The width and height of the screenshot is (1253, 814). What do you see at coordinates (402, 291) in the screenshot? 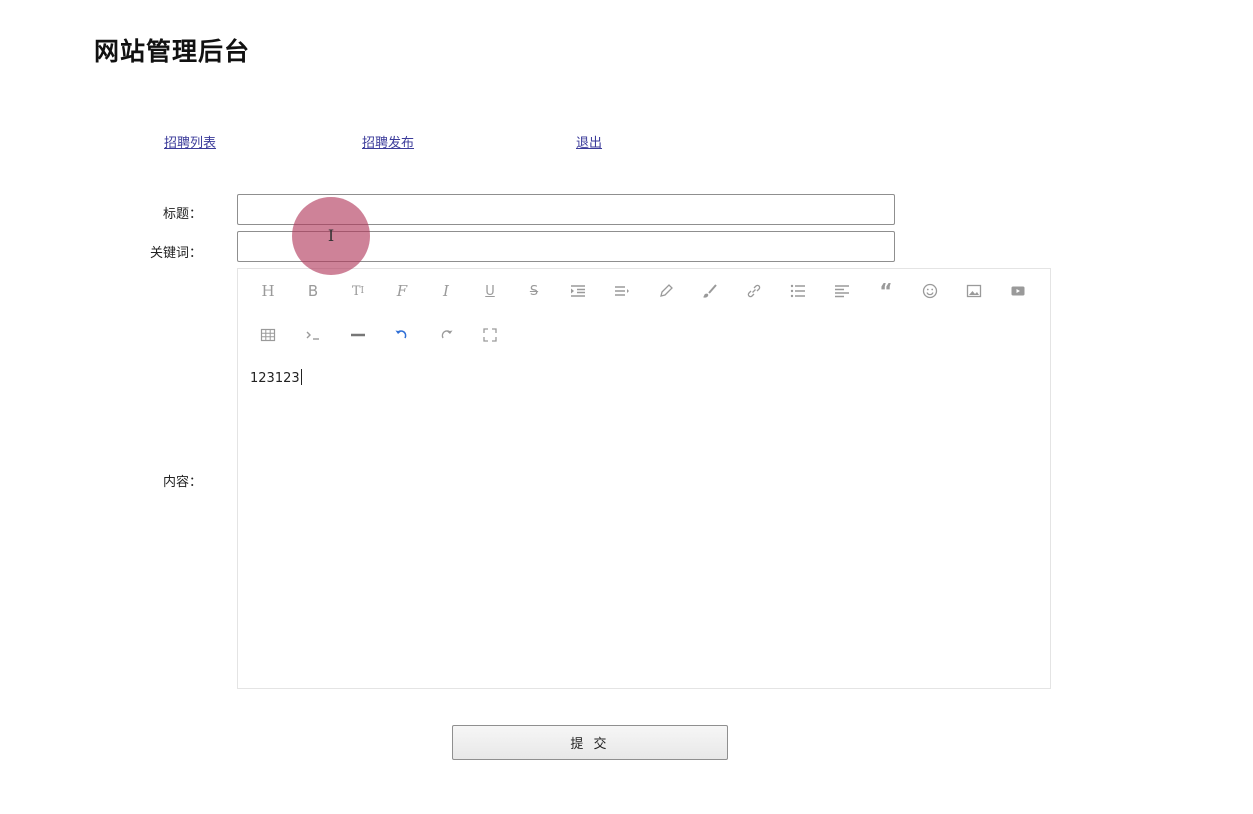
I see `font-family-icon: F` at bounding box center [402, 291].